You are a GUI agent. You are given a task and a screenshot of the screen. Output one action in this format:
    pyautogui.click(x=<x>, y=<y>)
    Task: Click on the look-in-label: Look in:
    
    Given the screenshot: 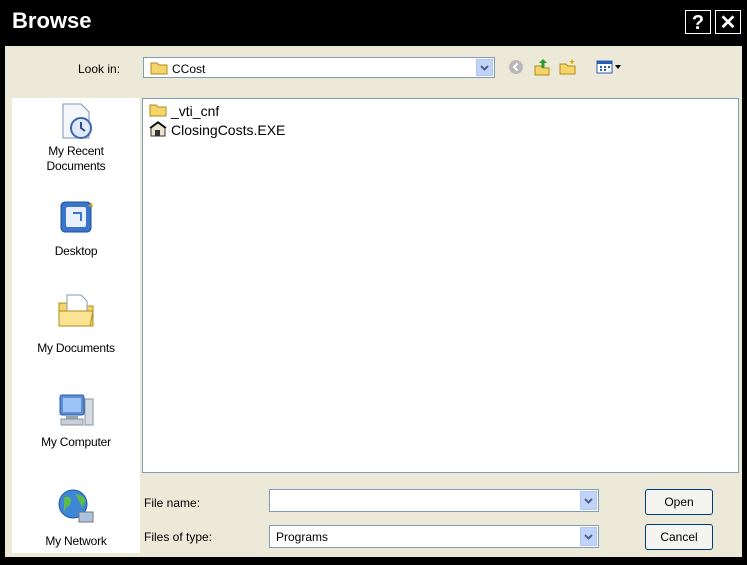 What is the action you would take?
    pyautogui.click(x=99, y=69)
    